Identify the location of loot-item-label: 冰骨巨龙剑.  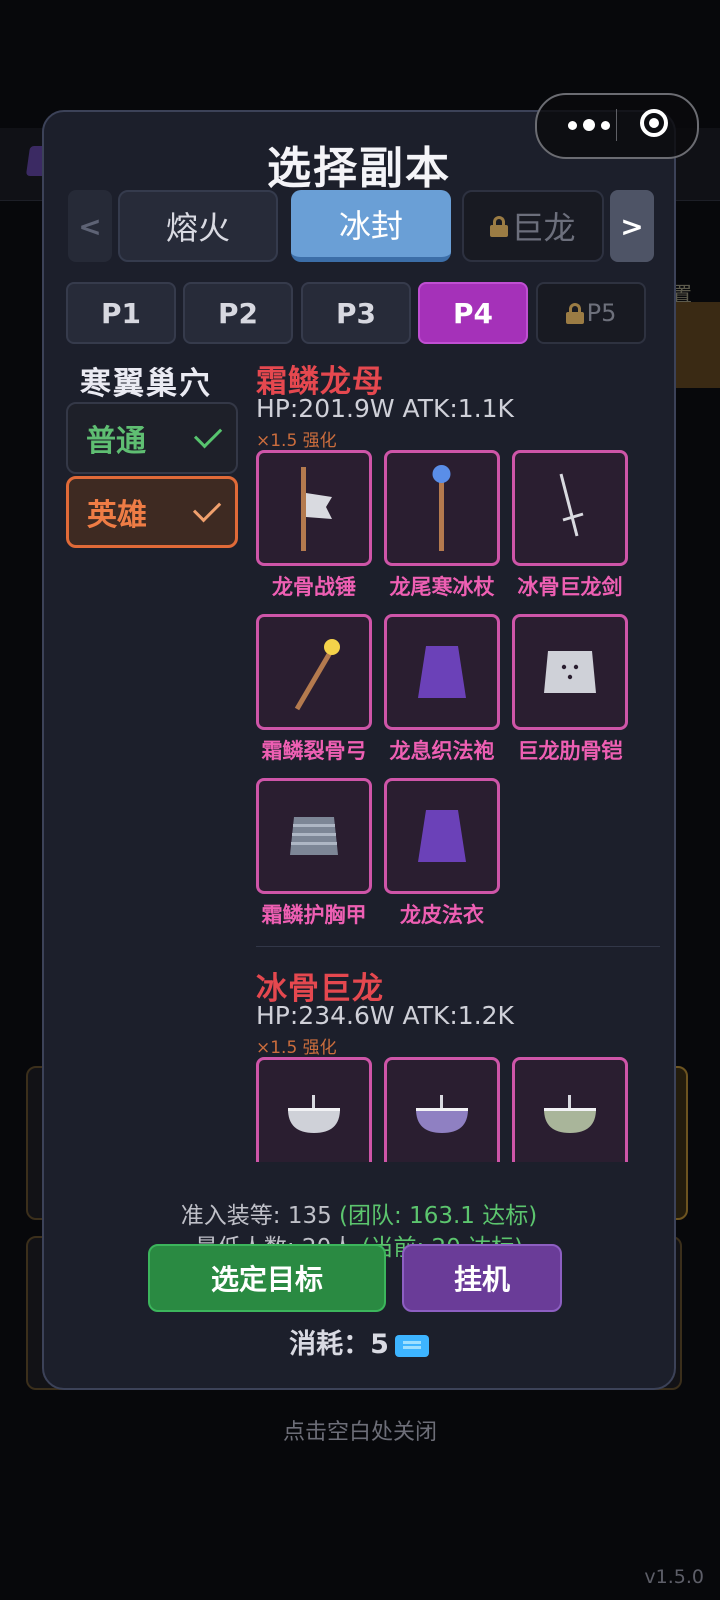
(570, 587).